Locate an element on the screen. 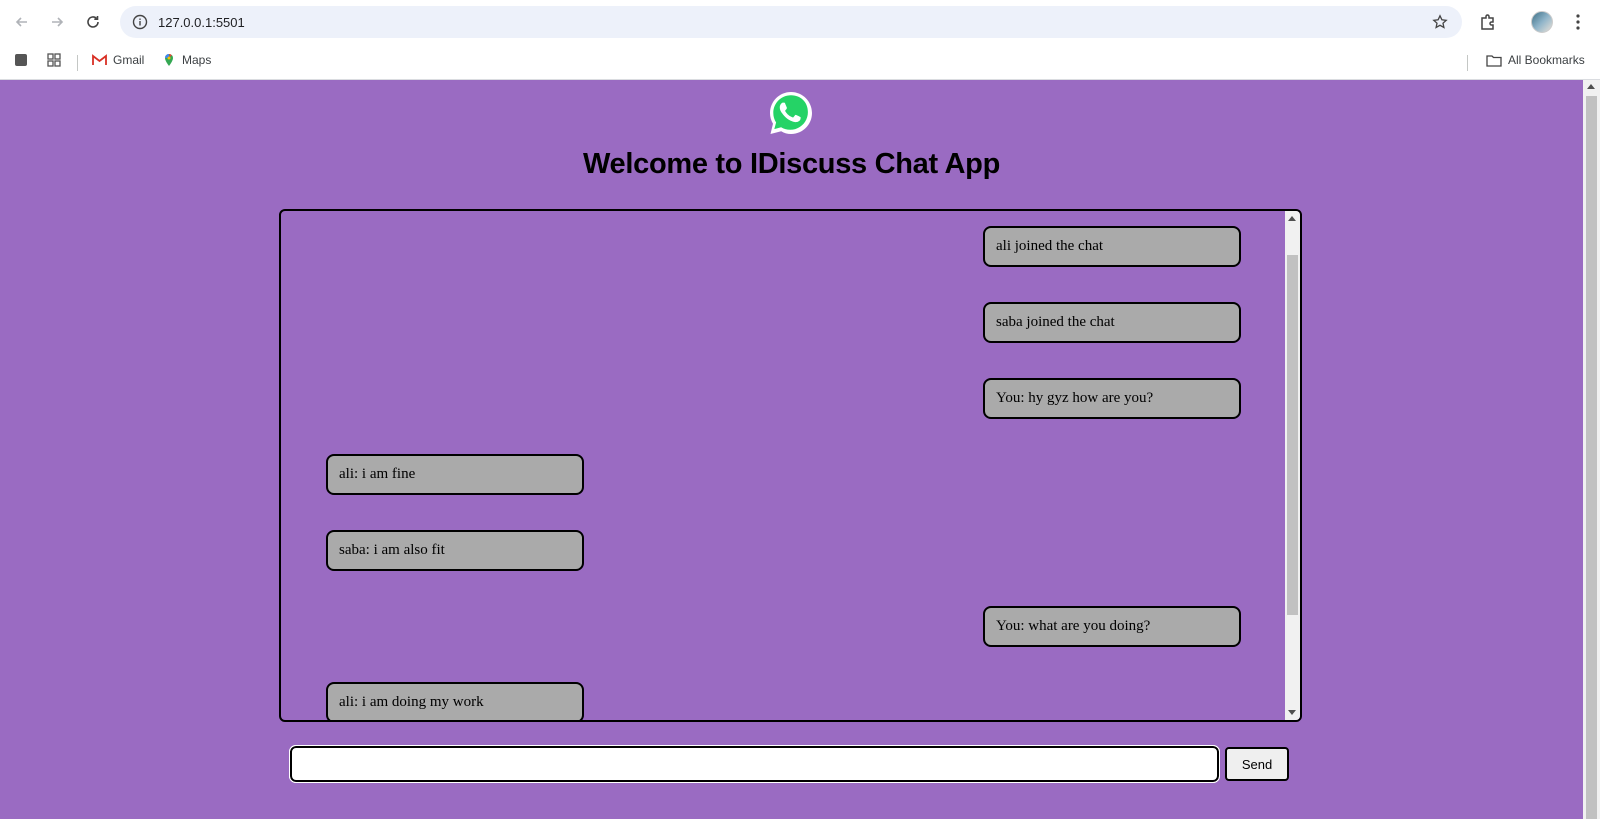 This screenshot has width=1600, height=819. chat-message: You: what are you doing? is located at coordinates (1112, 626).